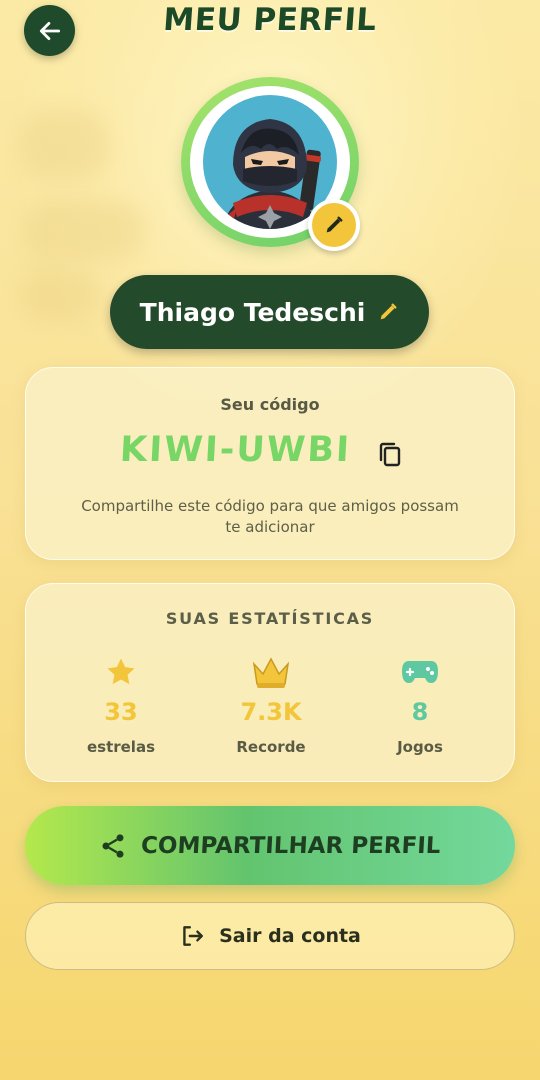  What do you see at coordinates (270, 618) in the screenshot?
I see `stats-title: SUAS ESTATÍSTICAS` at bounding box center [270, 618].